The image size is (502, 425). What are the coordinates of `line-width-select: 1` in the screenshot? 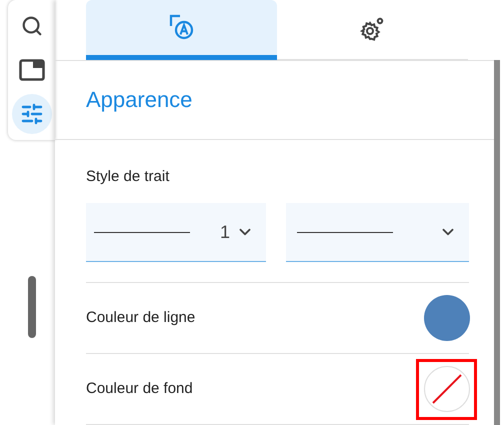 It's located at (176, 232).